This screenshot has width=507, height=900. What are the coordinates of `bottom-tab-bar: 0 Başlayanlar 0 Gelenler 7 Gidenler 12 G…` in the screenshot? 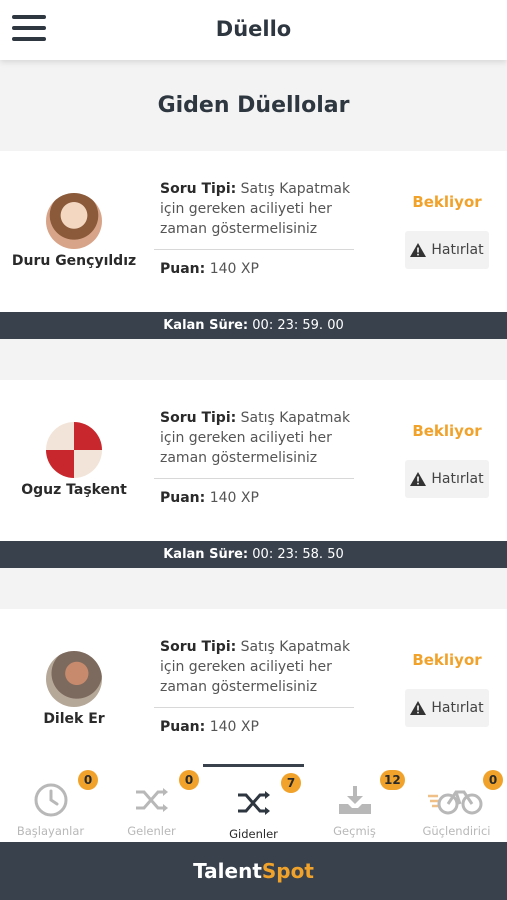 It's located at (253, 803).